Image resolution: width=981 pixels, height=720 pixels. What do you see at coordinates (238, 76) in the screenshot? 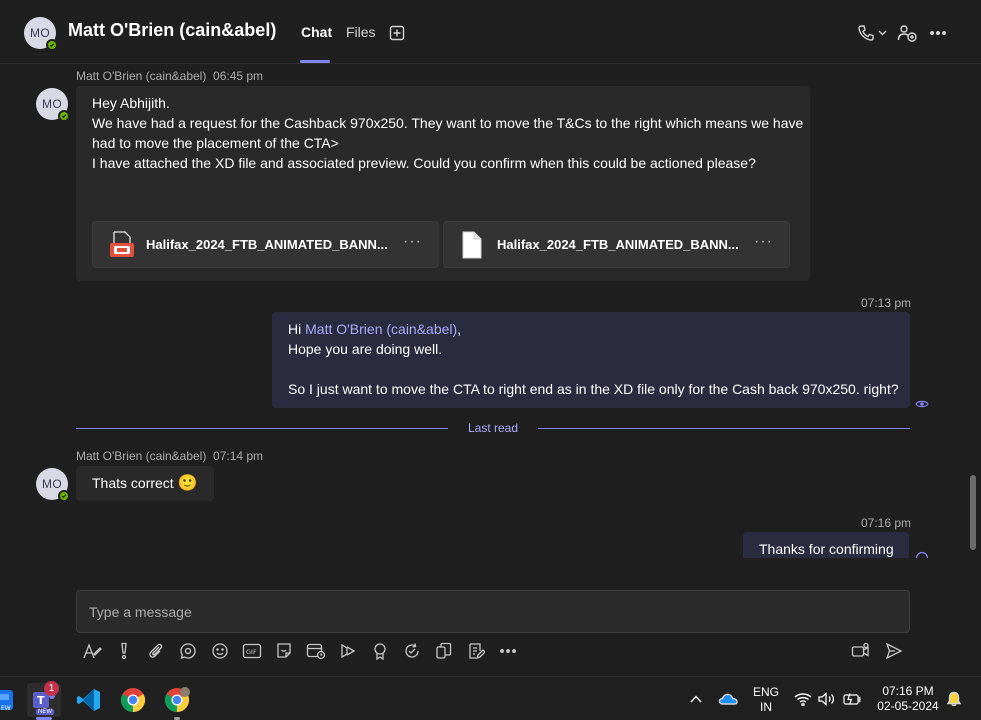
I see `message-time: 06:45 pm` at bounding box center [238, 76].